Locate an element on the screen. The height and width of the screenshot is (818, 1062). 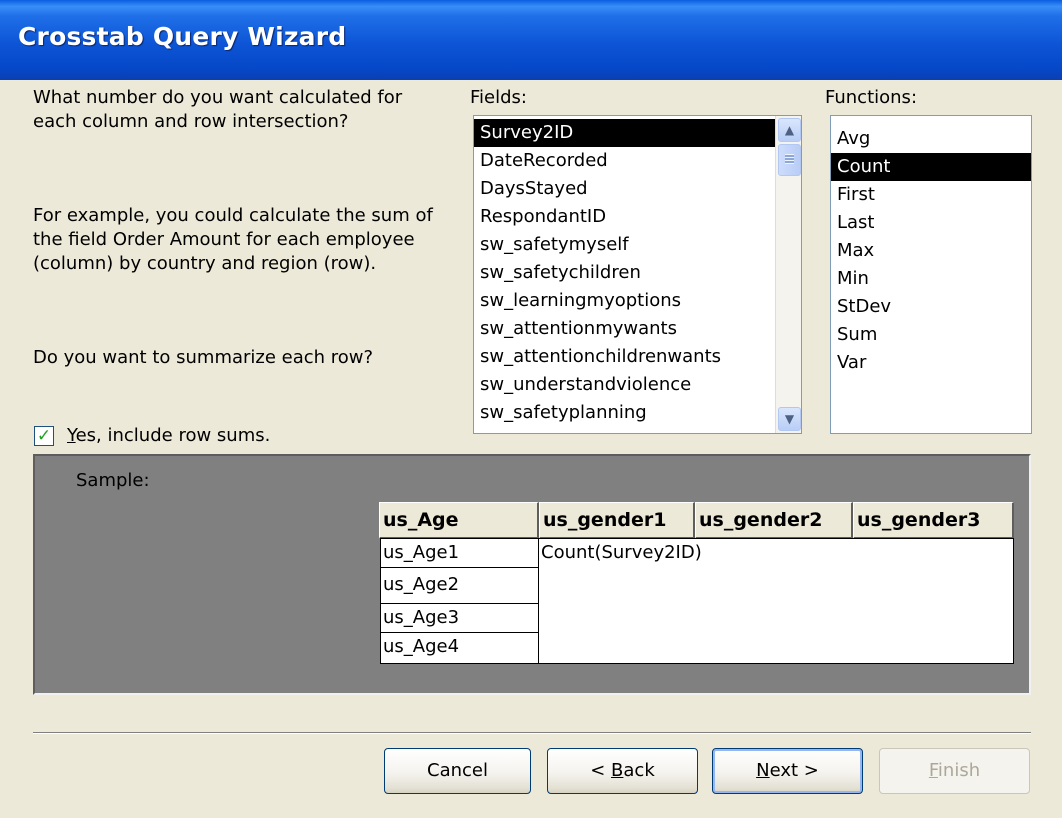
back-button-label: < is located at coordinates (601, 770).